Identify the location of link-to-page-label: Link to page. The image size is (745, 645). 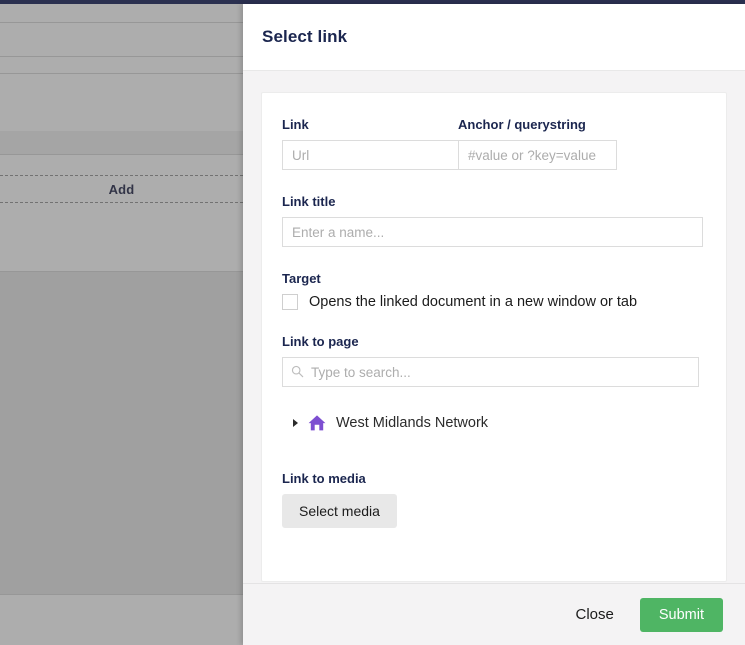
(320, 341).